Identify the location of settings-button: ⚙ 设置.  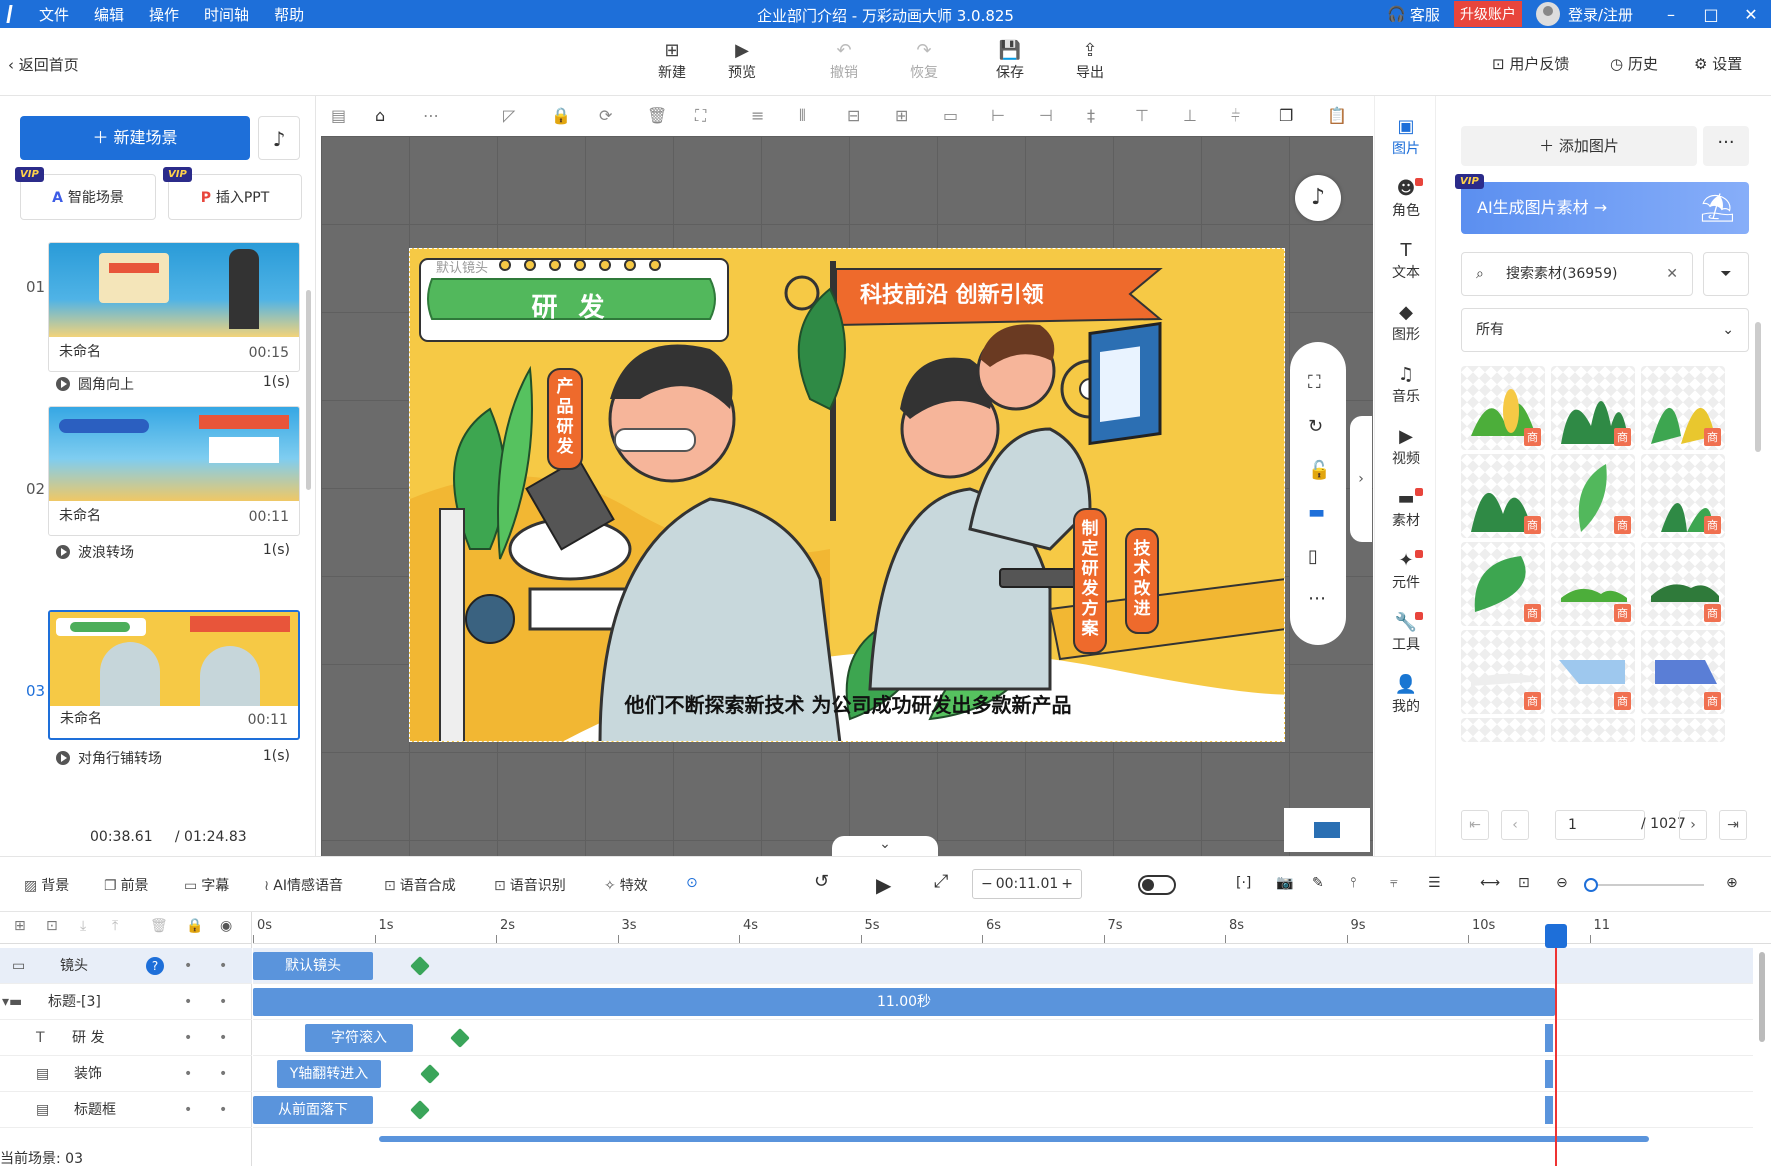
(1718, 63).